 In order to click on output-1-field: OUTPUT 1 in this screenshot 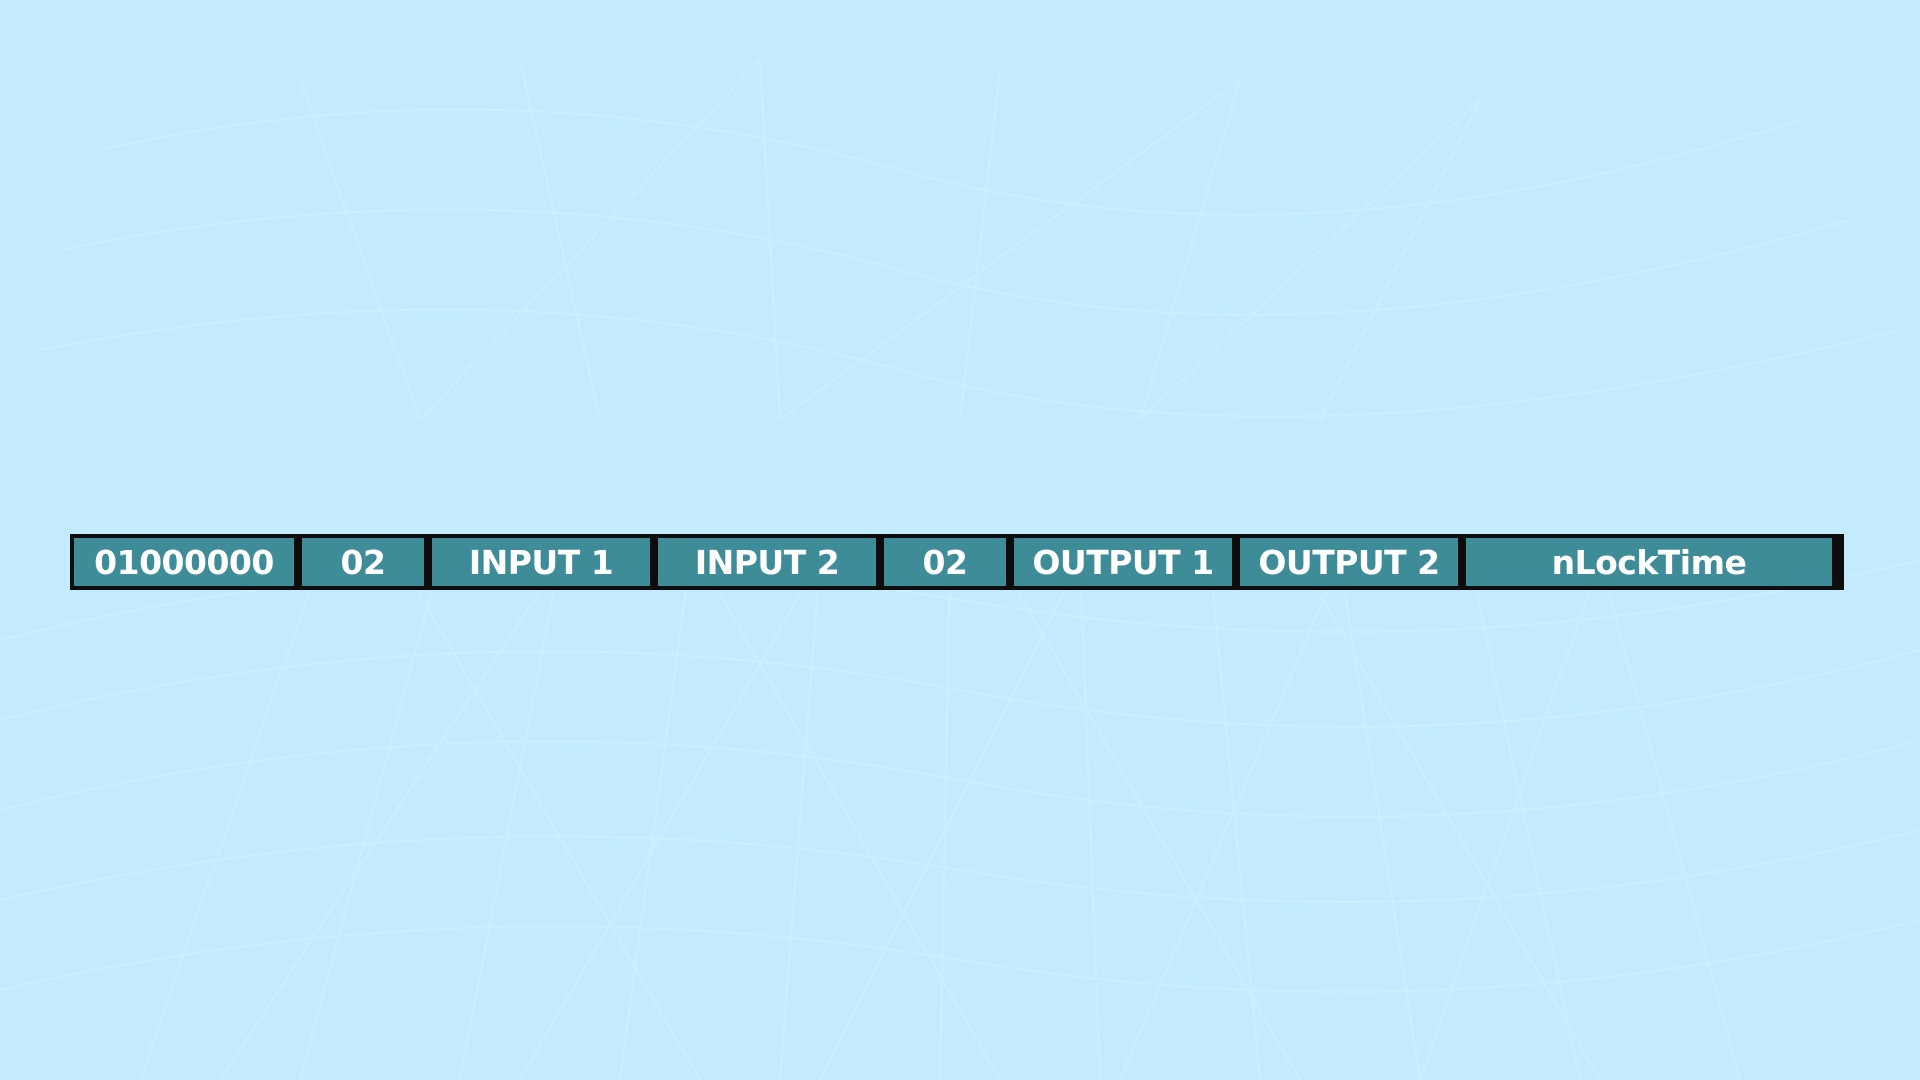, I will do `click(1123, 562)`.